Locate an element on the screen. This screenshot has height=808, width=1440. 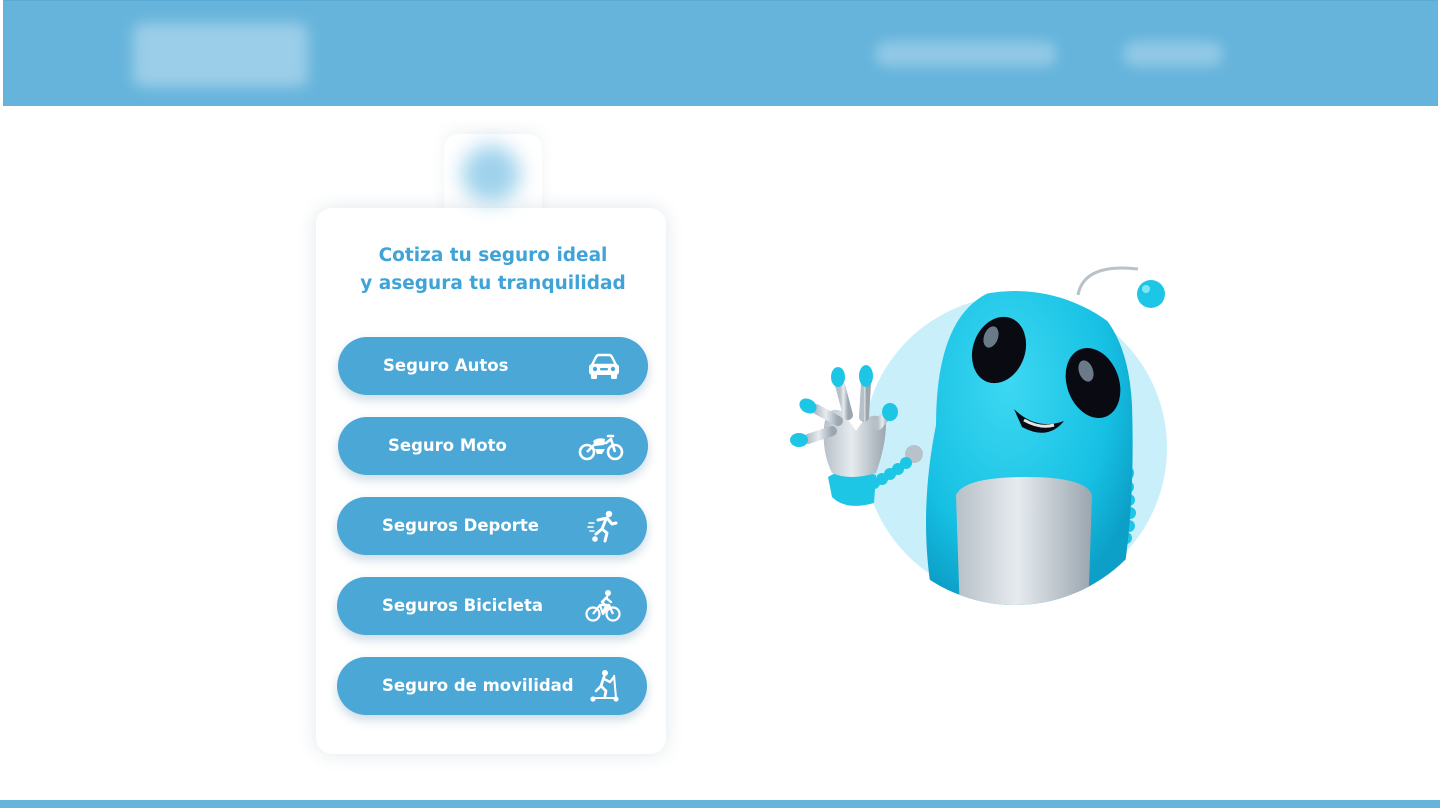
button-label: Seguro Moto is located at coordinates (447, 445).